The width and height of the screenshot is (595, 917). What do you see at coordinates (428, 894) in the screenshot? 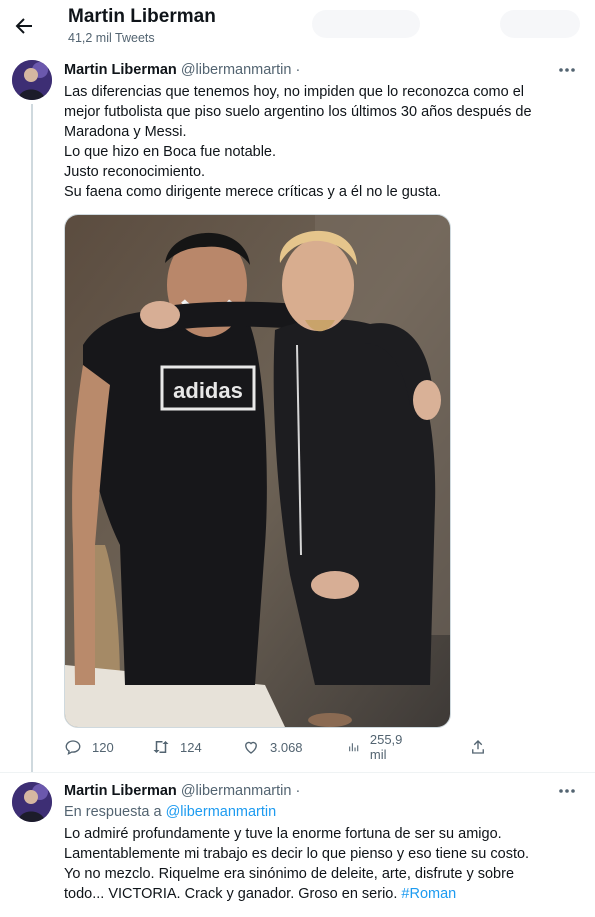
I see `hashtag-link: #Roman` at bounding box center [428, 894].